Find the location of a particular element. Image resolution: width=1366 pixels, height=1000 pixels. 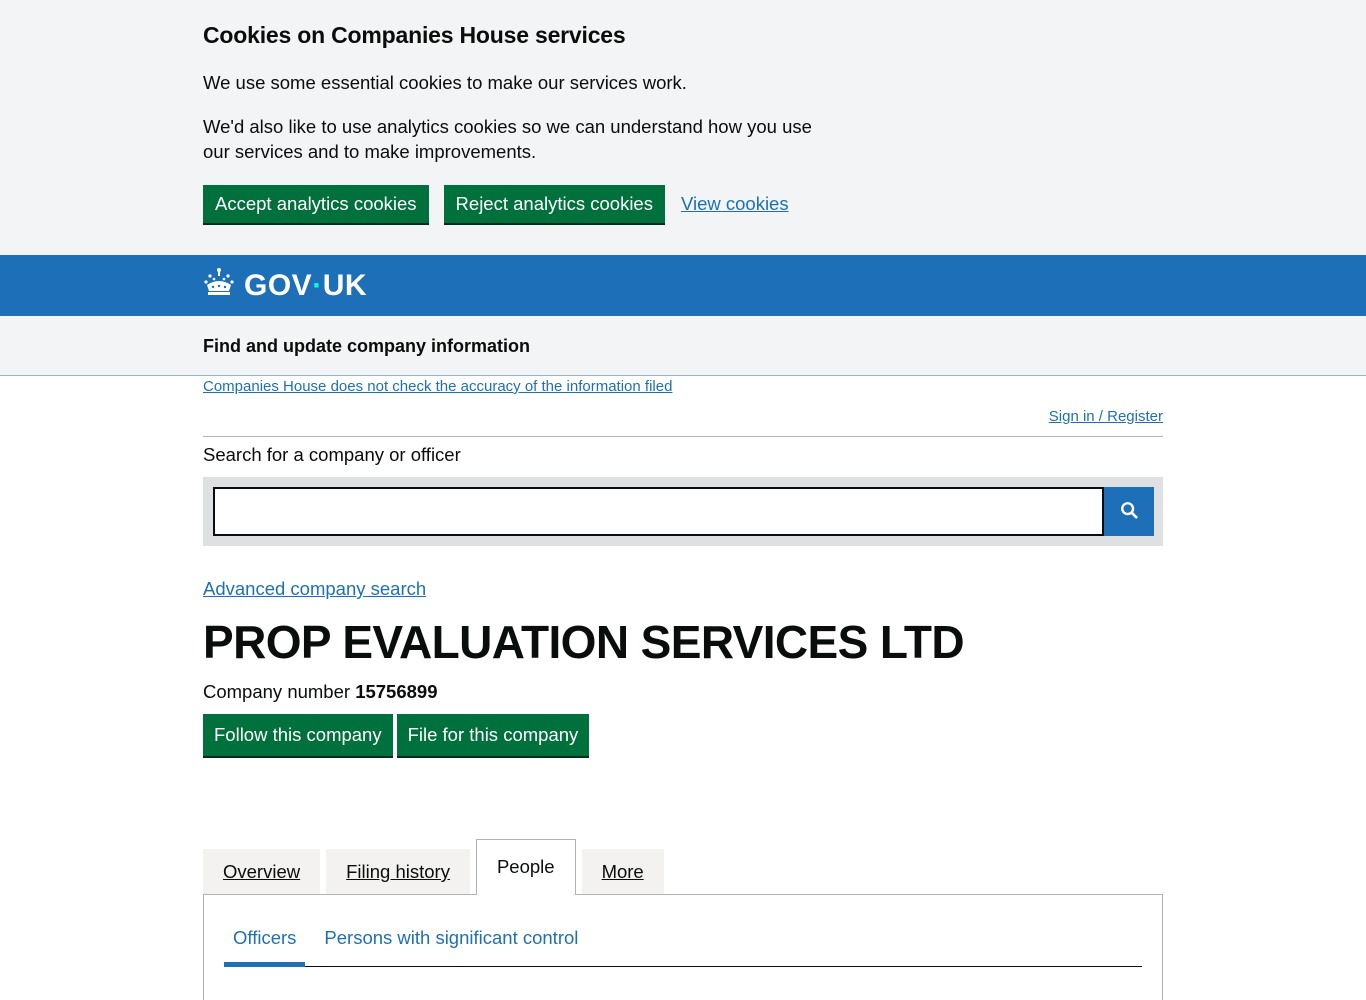

advanced-search-link: Advanced company search is located at coordinates (314, 588).